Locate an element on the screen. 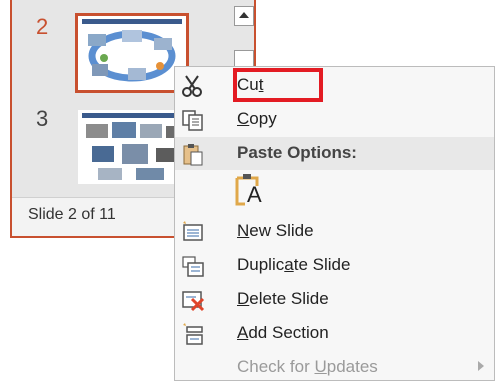  paste-text-only-icon: A is located at coordinates (250, 189).